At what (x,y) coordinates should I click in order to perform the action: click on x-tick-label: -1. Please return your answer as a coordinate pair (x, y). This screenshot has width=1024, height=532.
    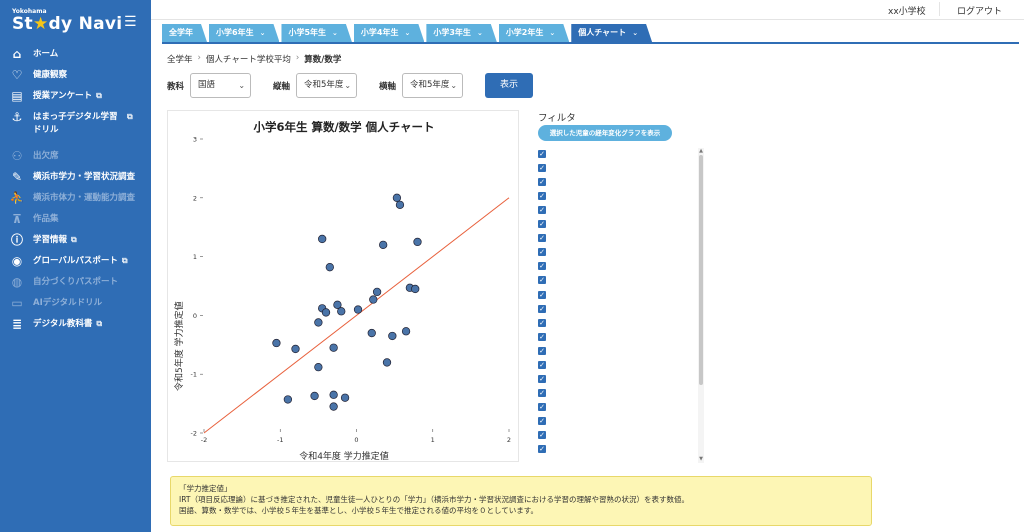
    Looking at the image, I should click on (280, 440).